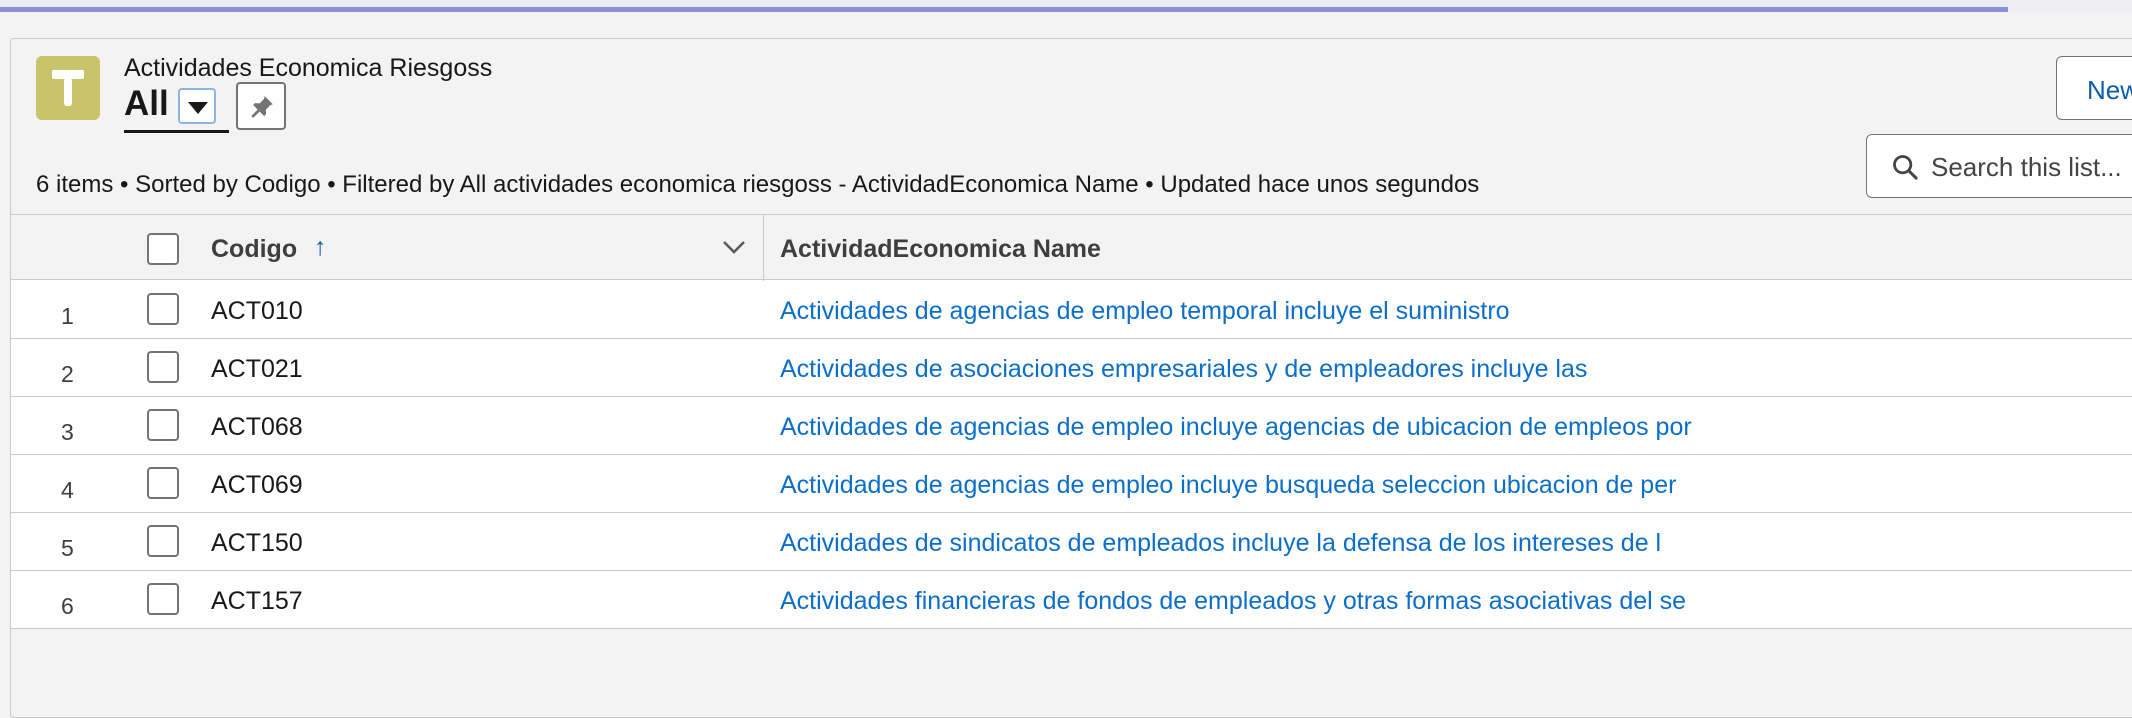 This screenshot has height=718, width=2132. What do you see at coordinates (176, 131) in the screenshot?
I see `list-view-underline` at bounding box center [176, 131].